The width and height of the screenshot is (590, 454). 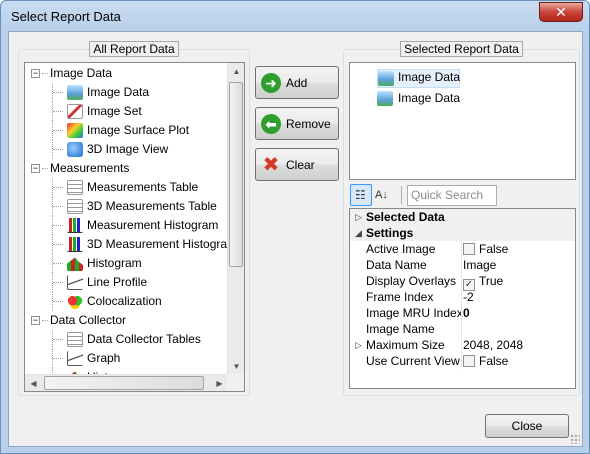 I want to click on property-value-text: 2048, 2048, so click(x=493, y=345).